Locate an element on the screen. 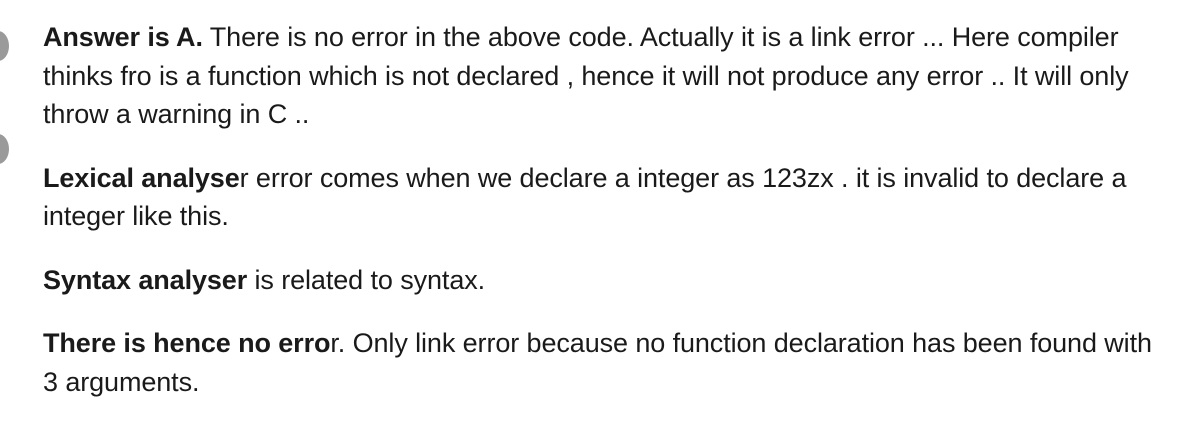 The width and height of the screenshot is (1193, 426). conclusion-label: There is hence no erro is located at coordinates (187, 343).